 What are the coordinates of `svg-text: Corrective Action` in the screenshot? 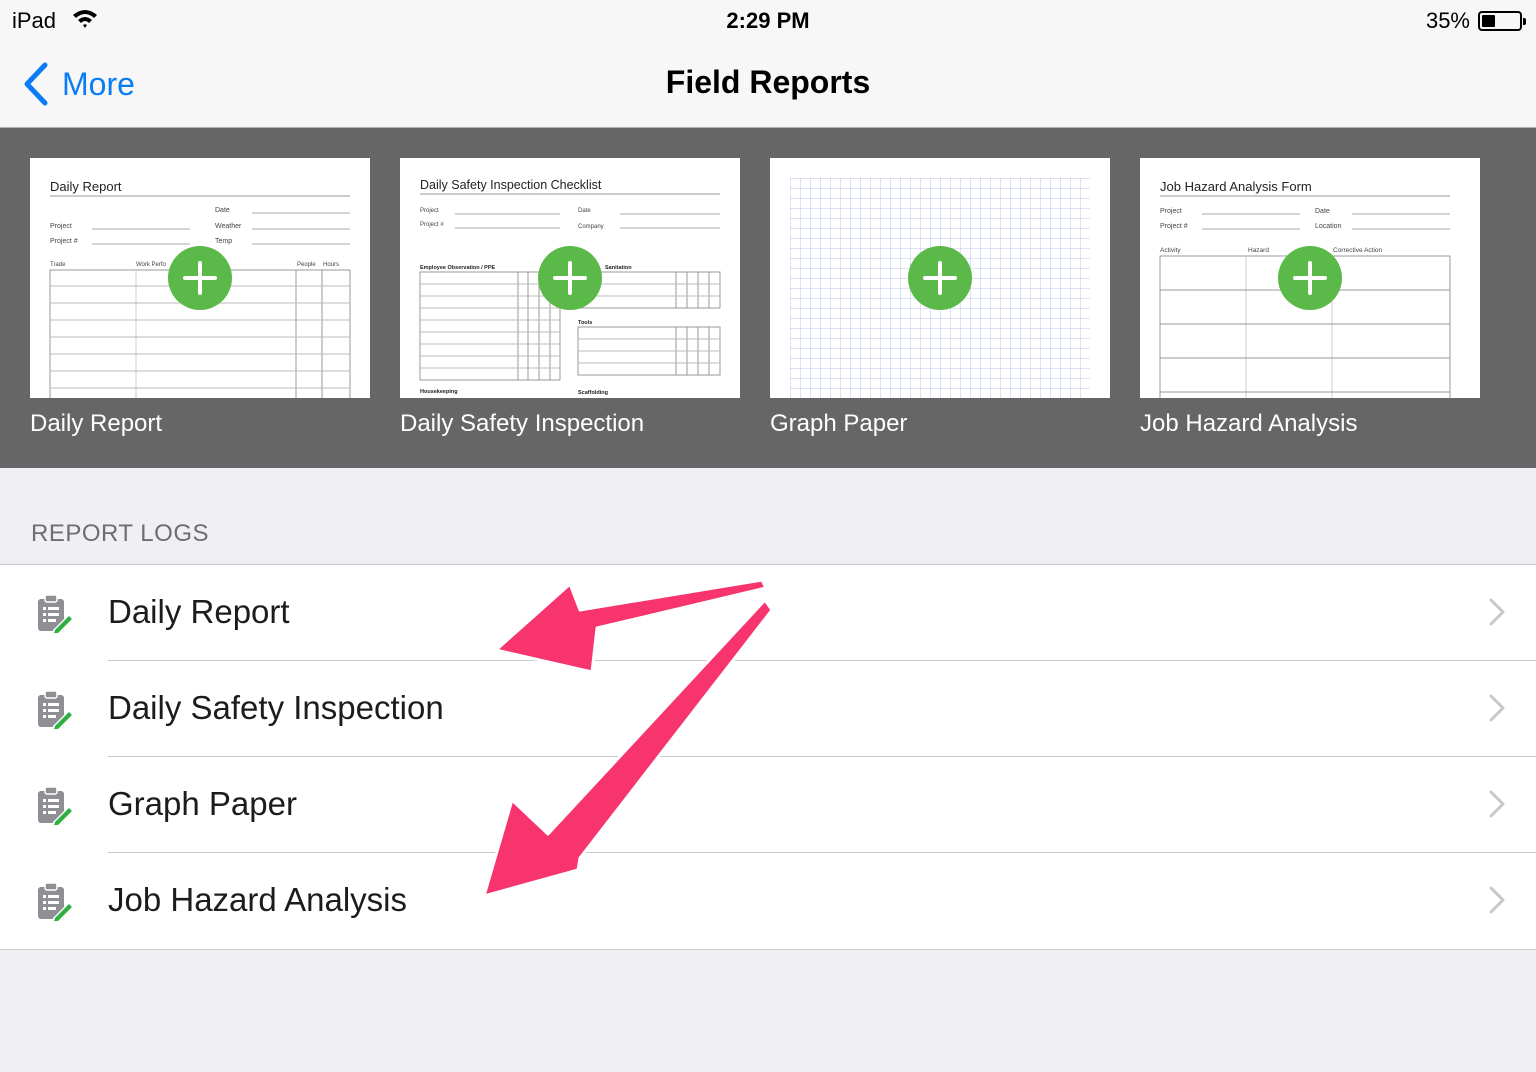 It's located at (1358, 250).